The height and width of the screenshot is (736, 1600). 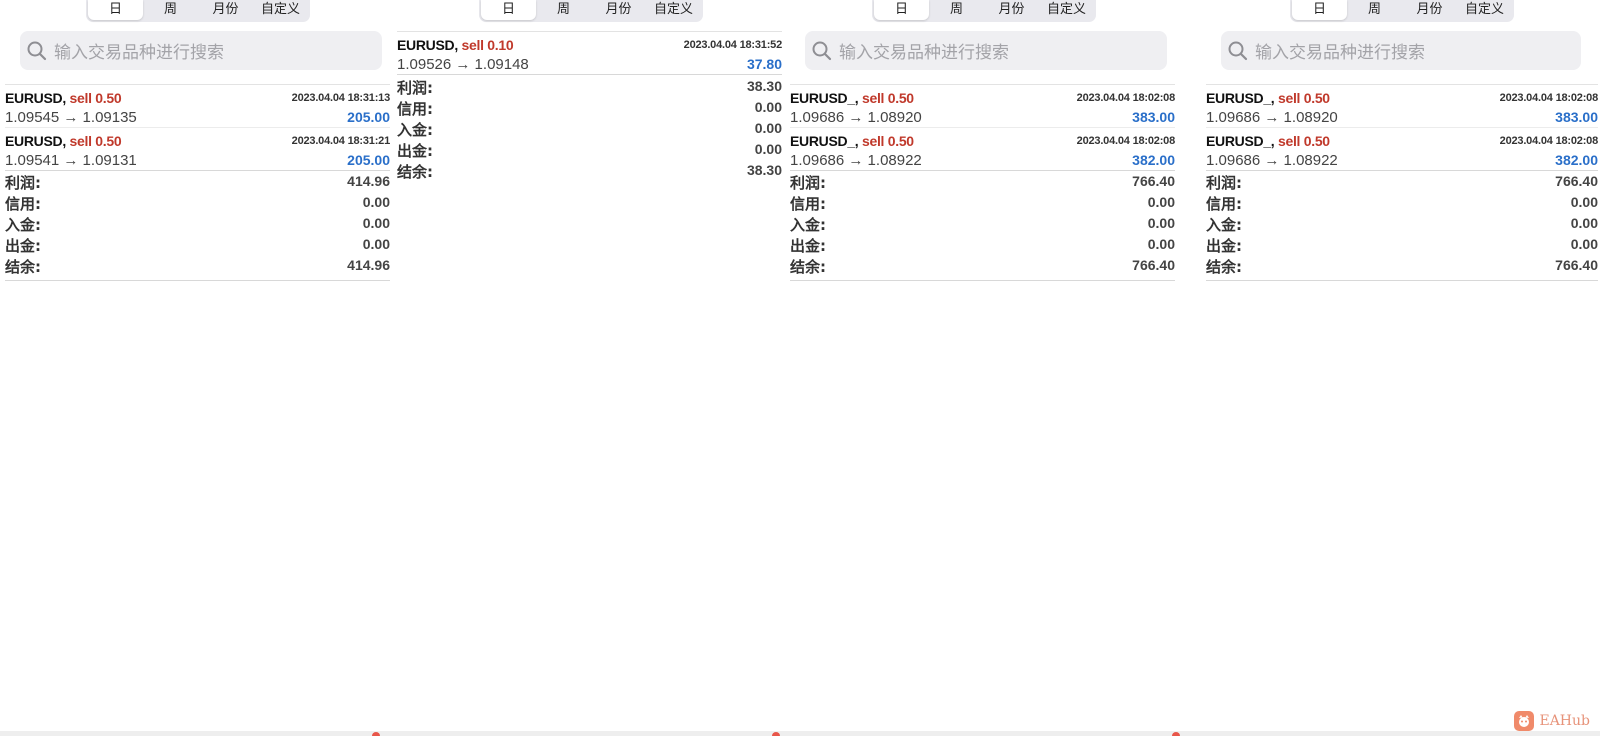 What do you see at coordinates (197, 182) in the screenshot?
I see `summary-profit: 利润: 414.96` at bounding box center [197, 182].